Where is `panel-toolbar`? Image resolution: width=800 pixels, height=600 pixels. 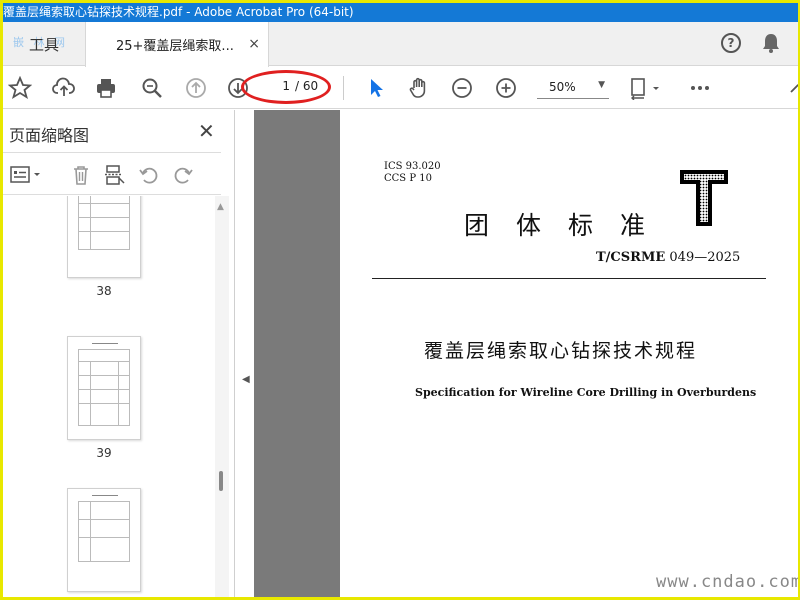 panel-toolbar is located at coordinates (112, 173).